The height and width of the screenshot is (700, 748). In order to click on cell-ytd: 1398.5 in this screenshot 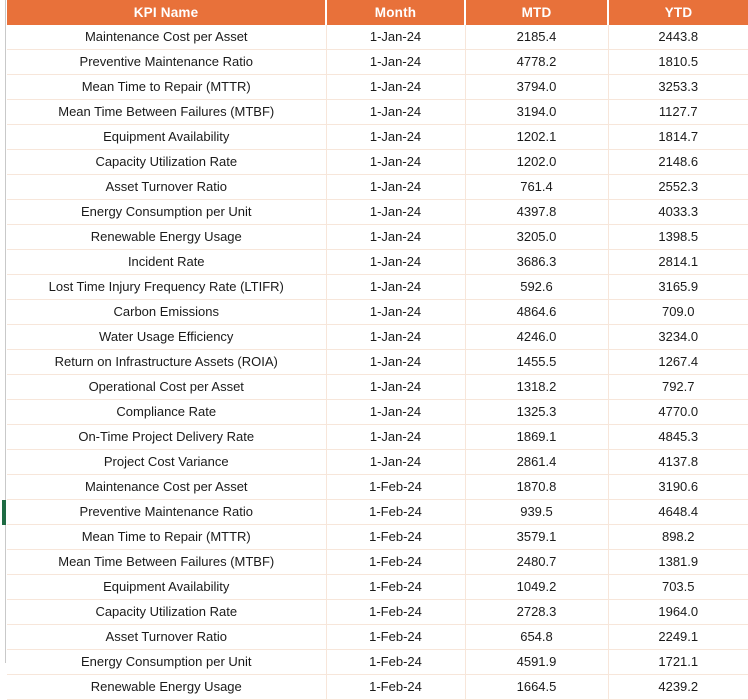, I will do `click(678, 237)`.